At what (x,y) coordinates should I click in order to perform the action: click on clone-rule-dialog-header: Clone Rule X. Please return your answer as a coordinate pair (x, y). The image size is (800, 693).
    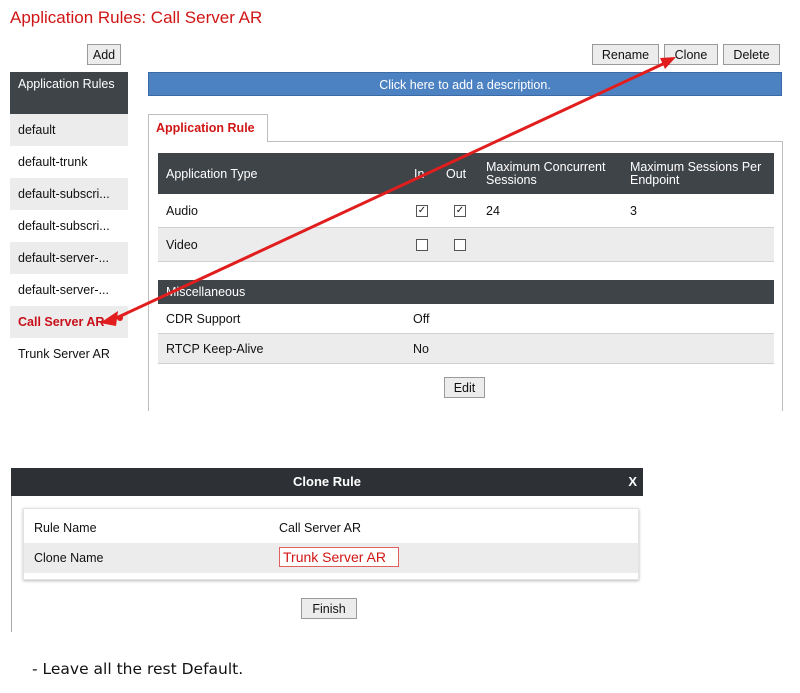
    Looking at the image, I should click on (327, 482).